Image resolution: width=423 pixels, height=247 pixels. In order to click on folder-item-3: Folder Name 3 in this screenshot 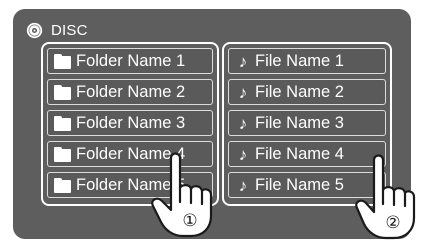, I will do `click(130, 123)`.